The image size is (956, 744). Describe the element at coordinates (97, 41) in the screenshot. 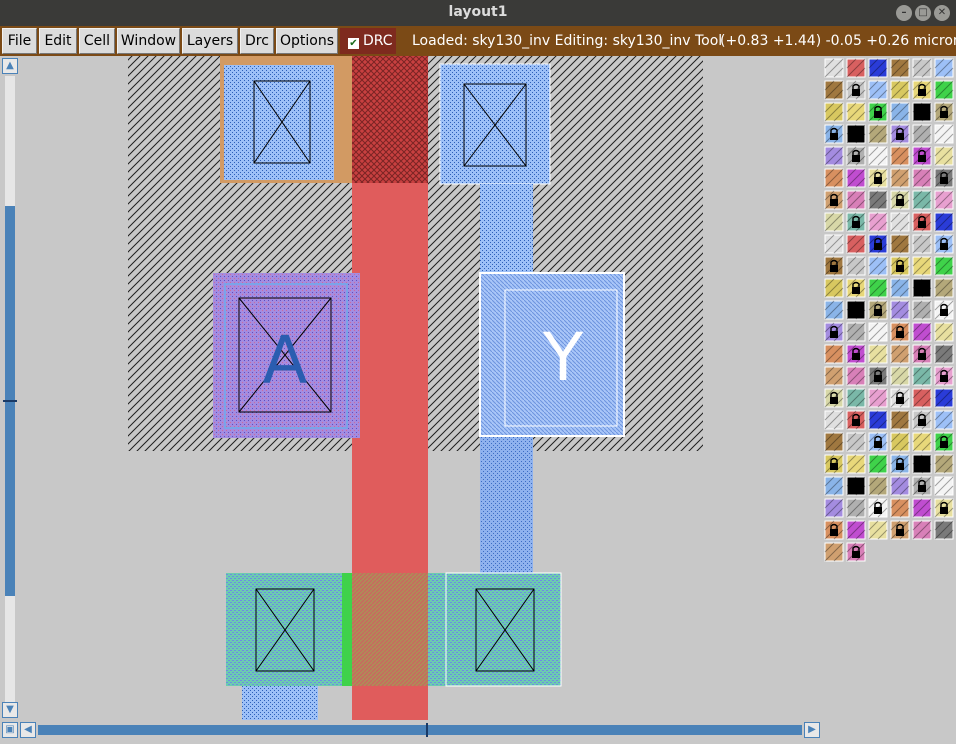

I see `menu-cell: Cell` at that location.